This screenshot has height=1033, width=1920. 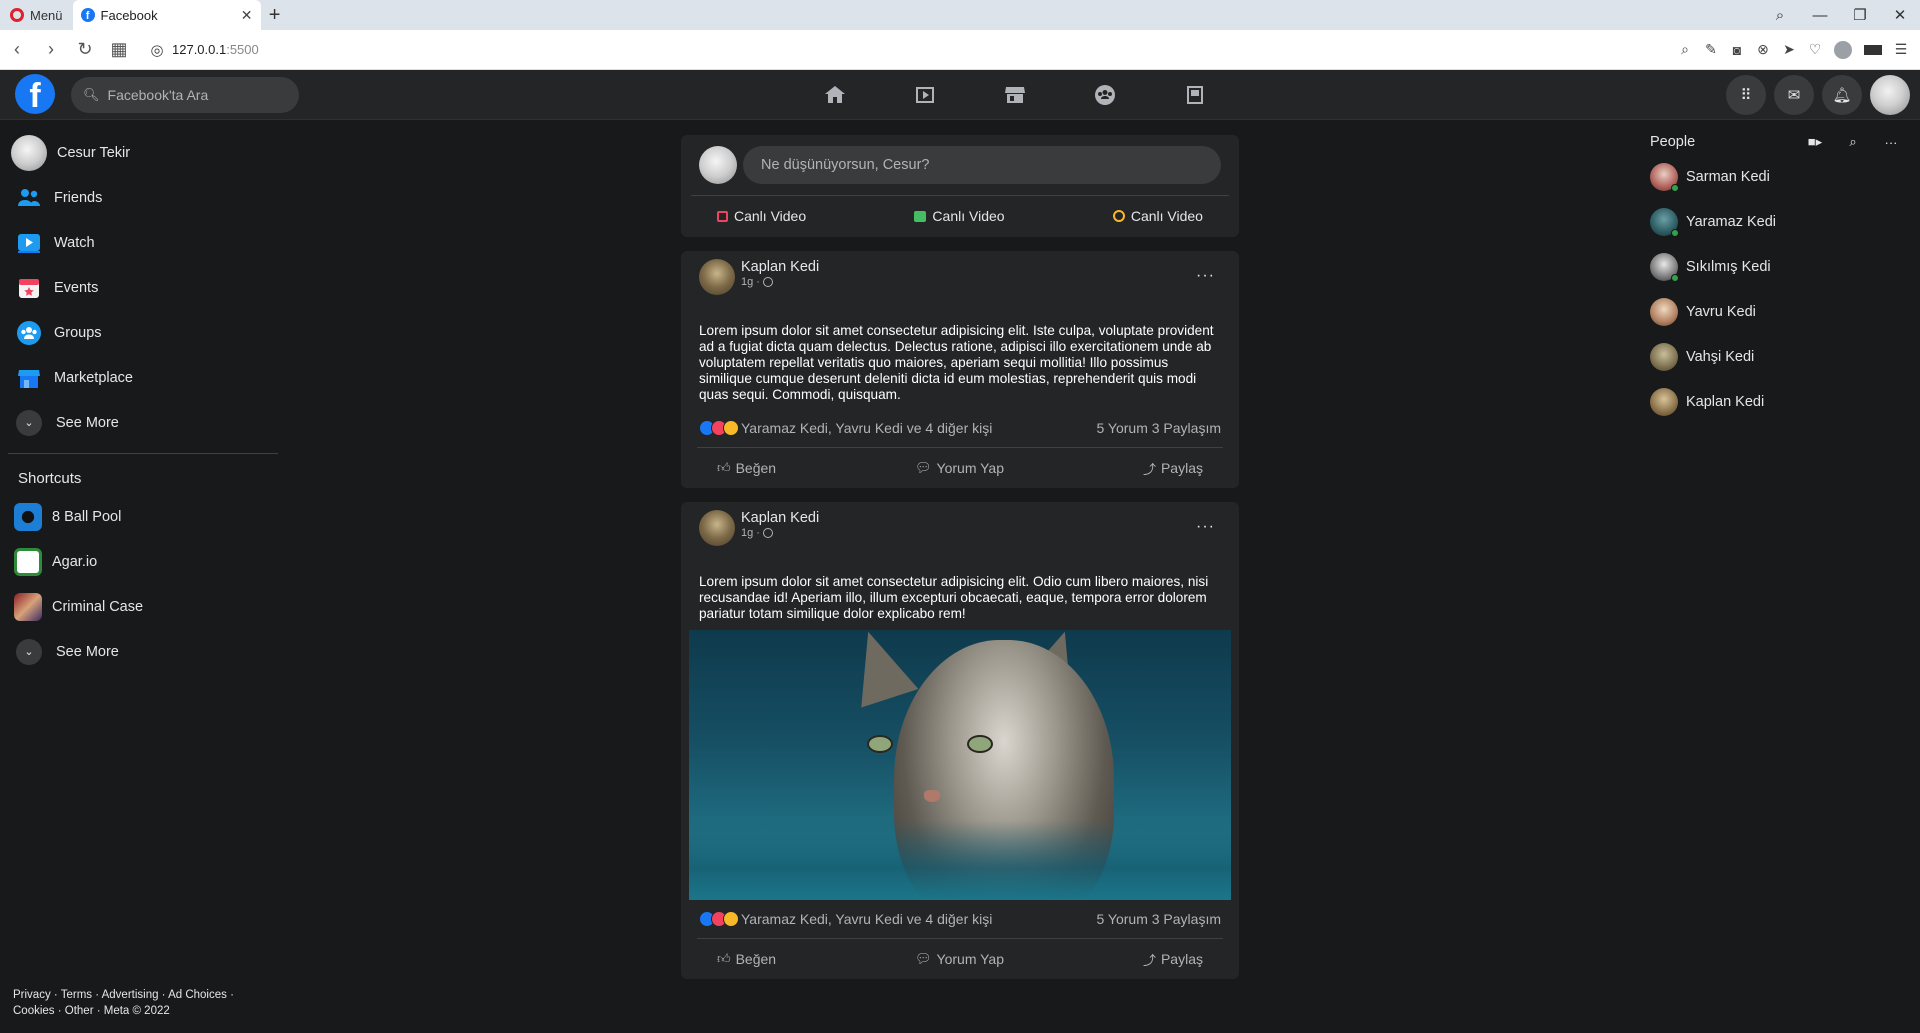 What do you see at coordinates (1779, 356) in the screenshot?
I see `contact-item: Vahşi Kedi` at bounding box center [1779, 356].